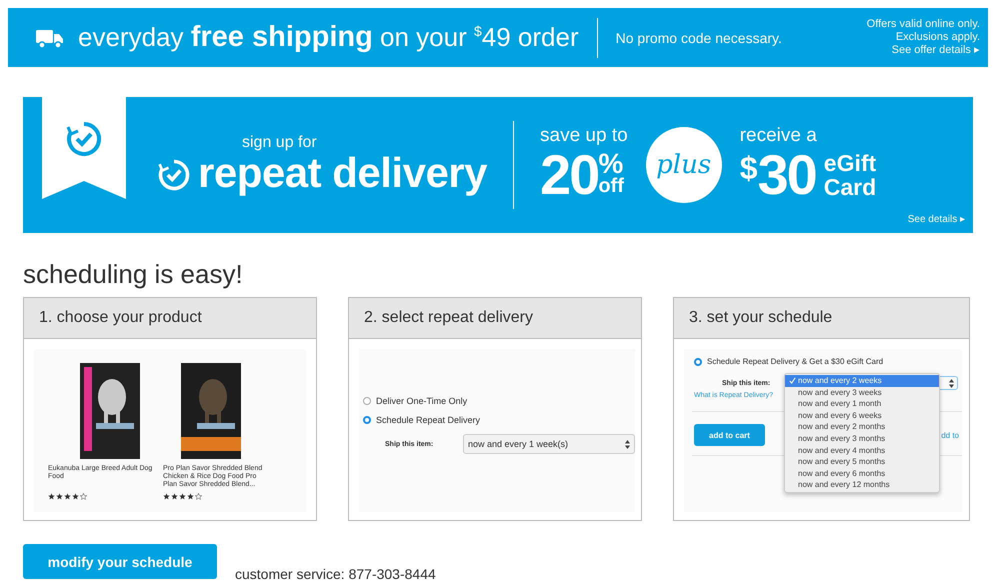 This screenshot has height=588, width=996. Describe the element at coordinates (428, 420) in the screenshot. I see `radio-label: Schedule Repeat Delivery` at that location.